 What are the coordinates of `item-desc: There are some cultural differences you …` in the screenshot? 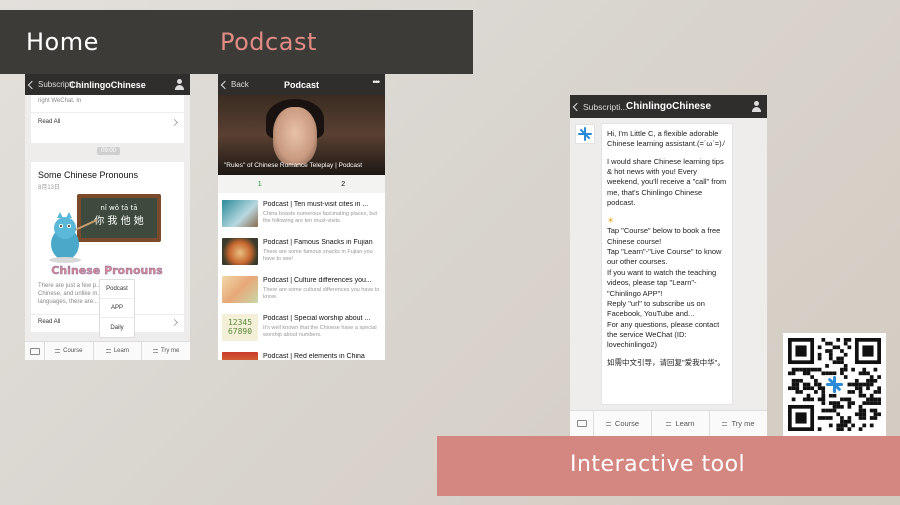 It's located at (321, 294).